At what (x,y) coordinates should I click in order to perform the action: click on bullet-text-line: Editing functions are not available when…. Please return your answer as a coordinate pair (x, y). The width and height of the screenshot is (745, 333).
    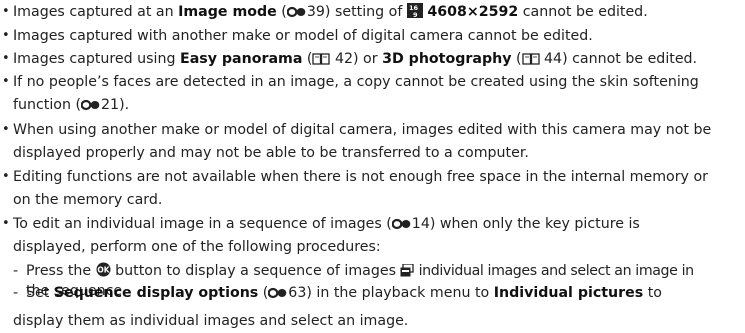
    Looking at the image, I should click on (360, 177).